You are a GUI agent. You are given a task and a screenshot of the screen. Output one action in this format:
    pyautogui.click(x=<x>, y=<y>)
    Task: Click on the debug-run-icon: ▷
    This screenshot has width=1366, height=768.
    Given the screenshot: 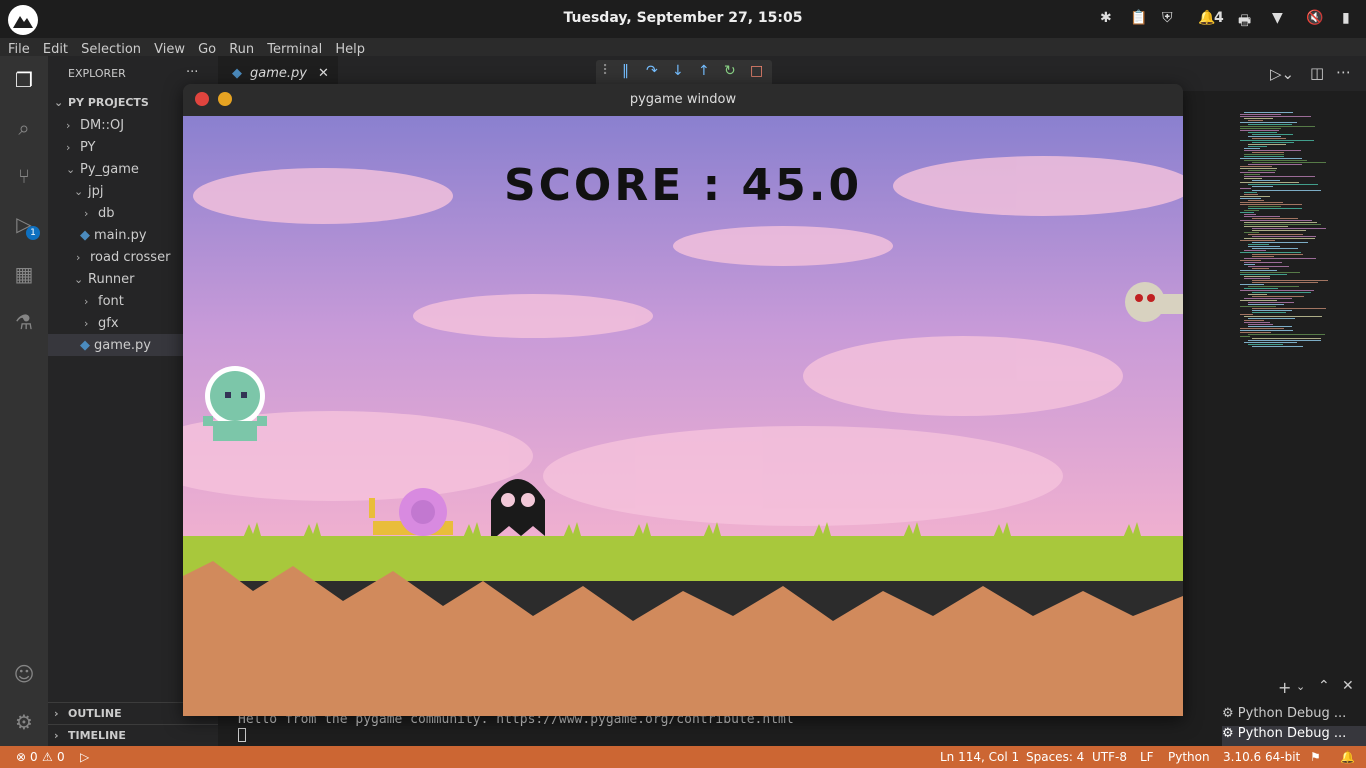 What is the action you would take?
    pyautogui.click(x=84, y=757)
    